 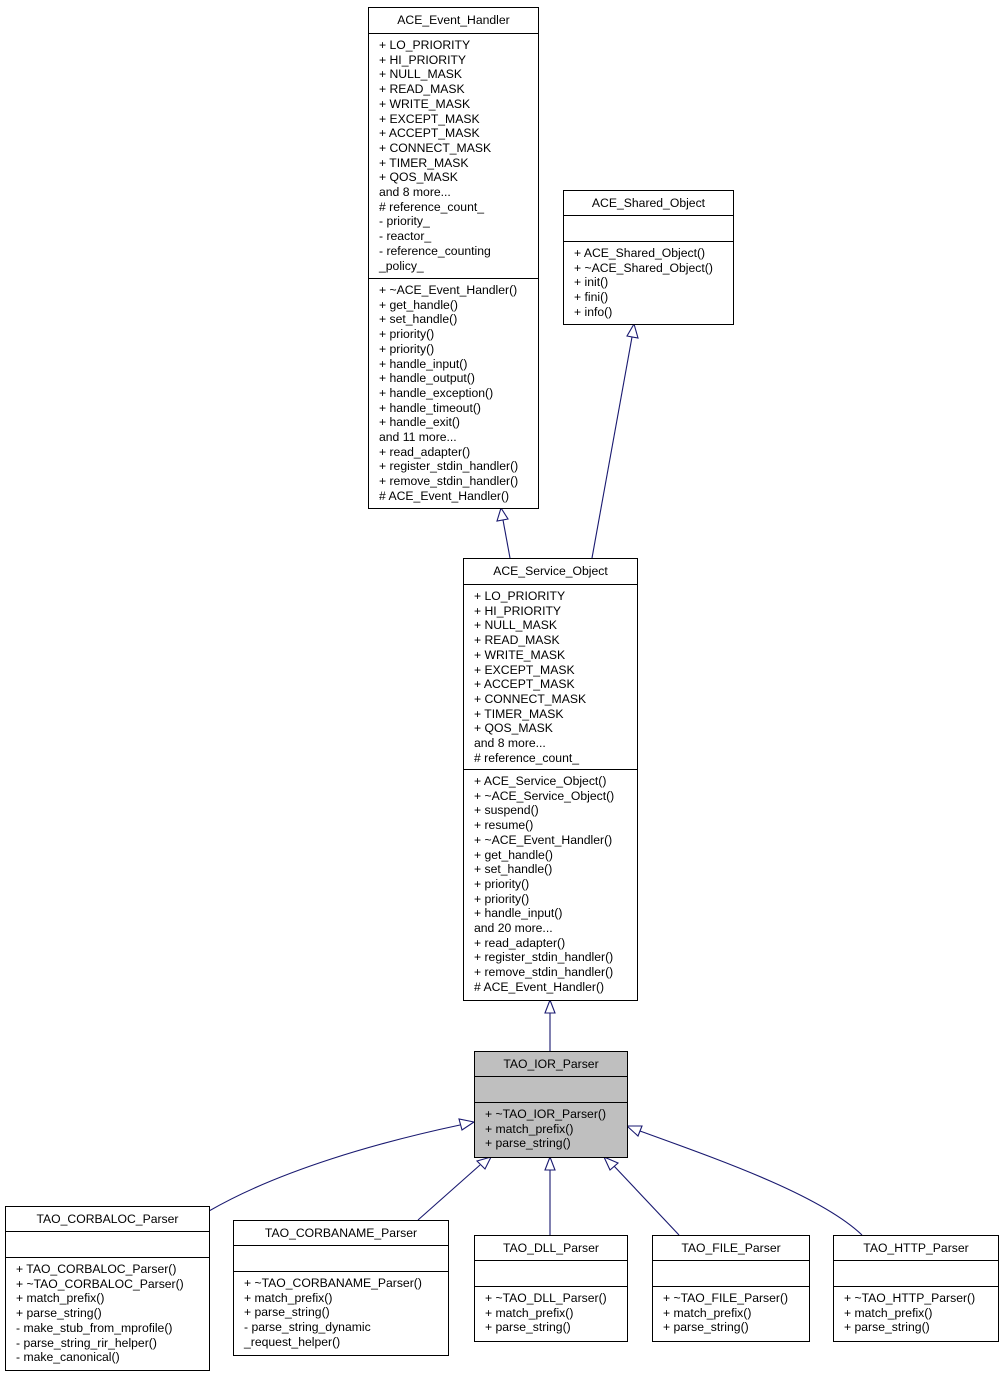 I want to click on method-item: - make_stub_from_mprofile(), so click(x=112, y=1328).